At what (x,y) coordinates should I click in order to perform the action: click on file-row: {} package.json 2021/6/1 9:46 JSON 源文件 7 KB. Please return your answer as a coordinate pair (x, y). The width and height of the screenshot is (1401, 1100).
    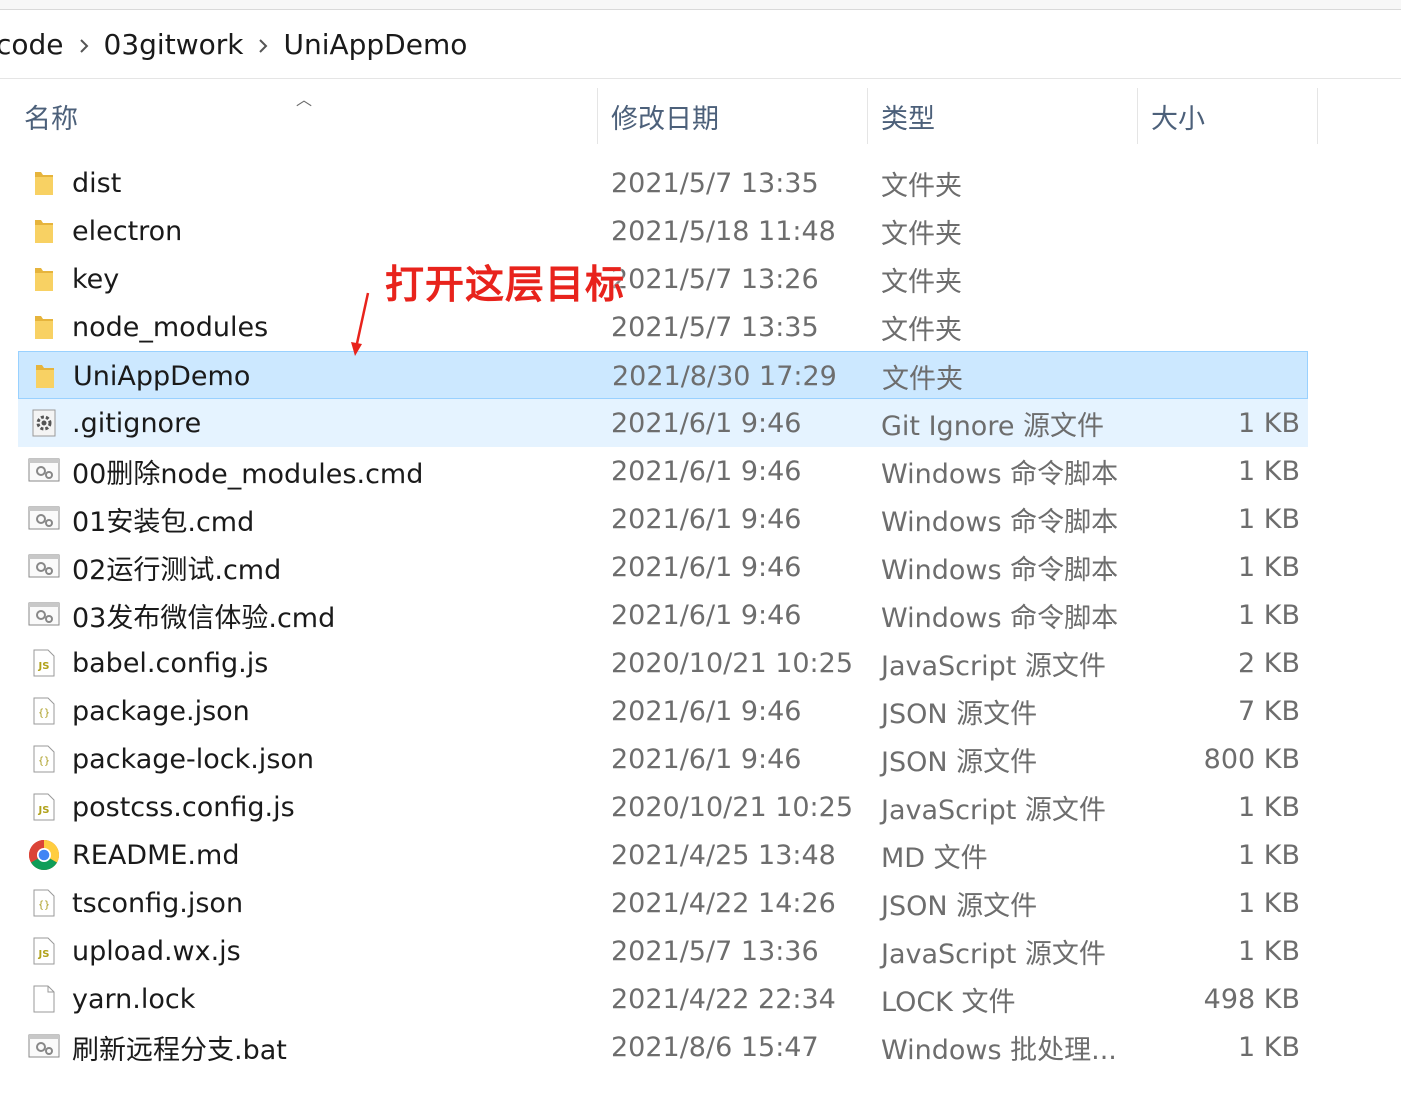
    Looking at the image, I should click on (663, 711).